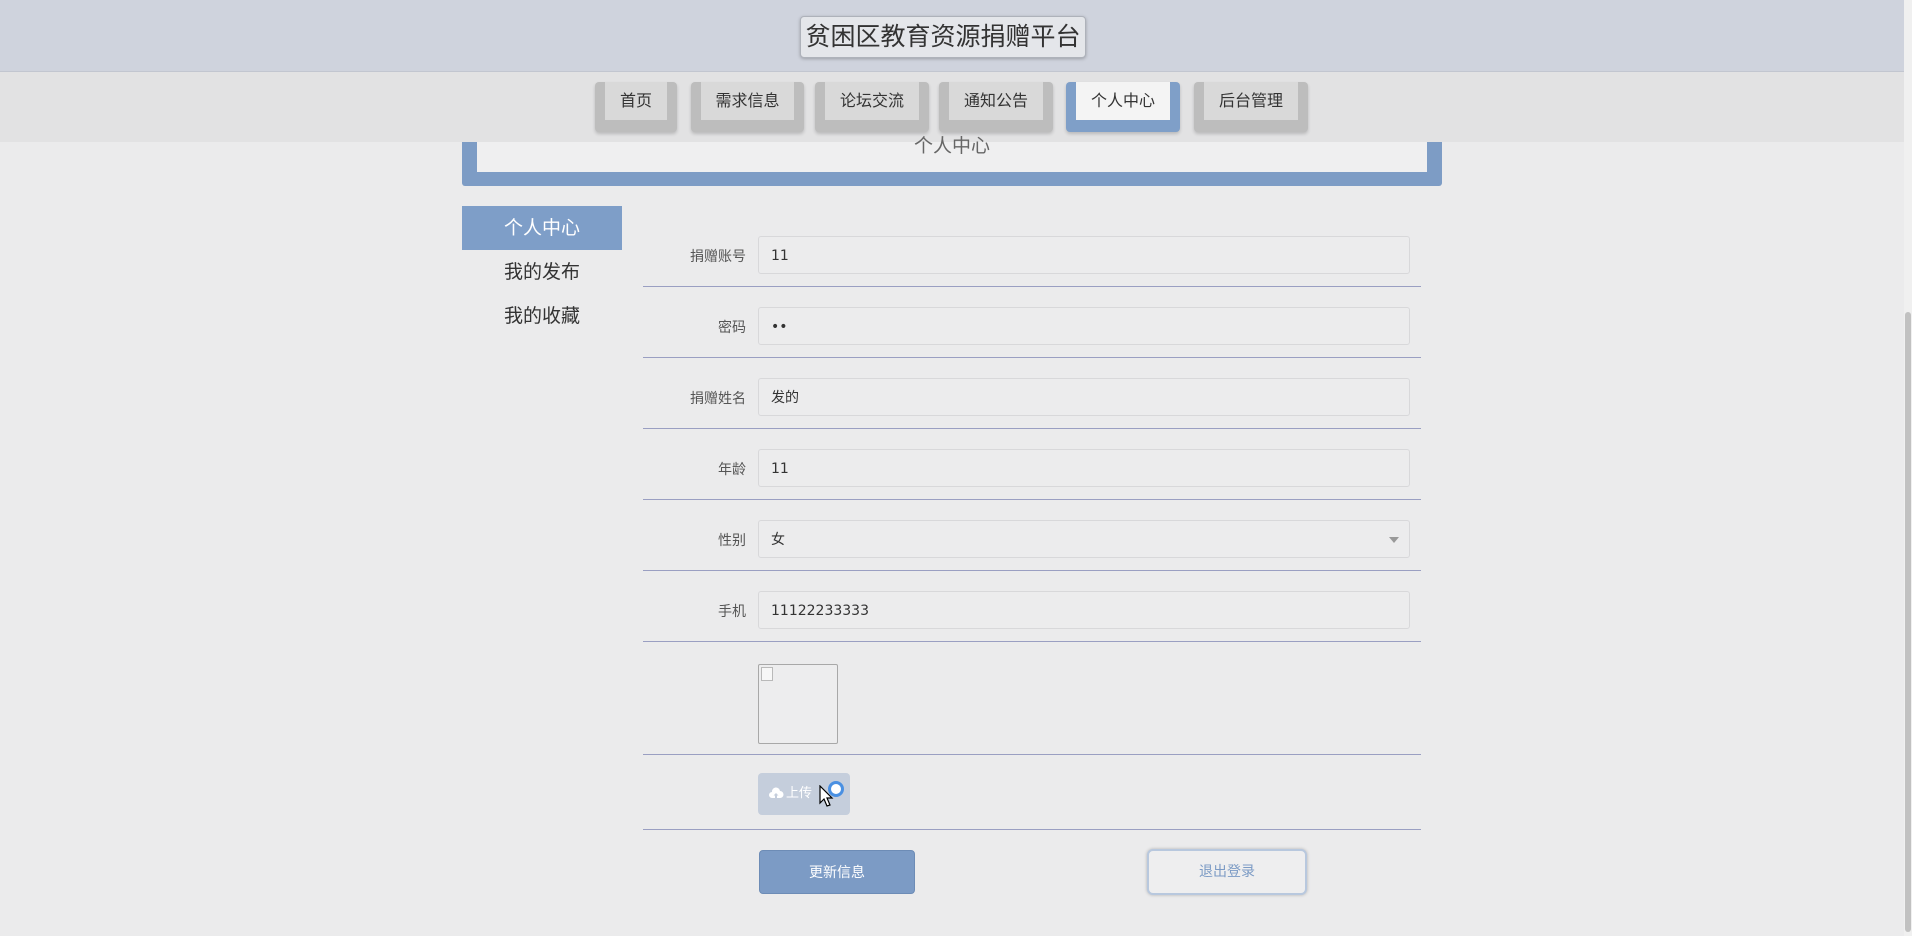  Describe the element at coordinates (1908, 622) in the screenshot. I see `scrollbar-thumb` at that location.